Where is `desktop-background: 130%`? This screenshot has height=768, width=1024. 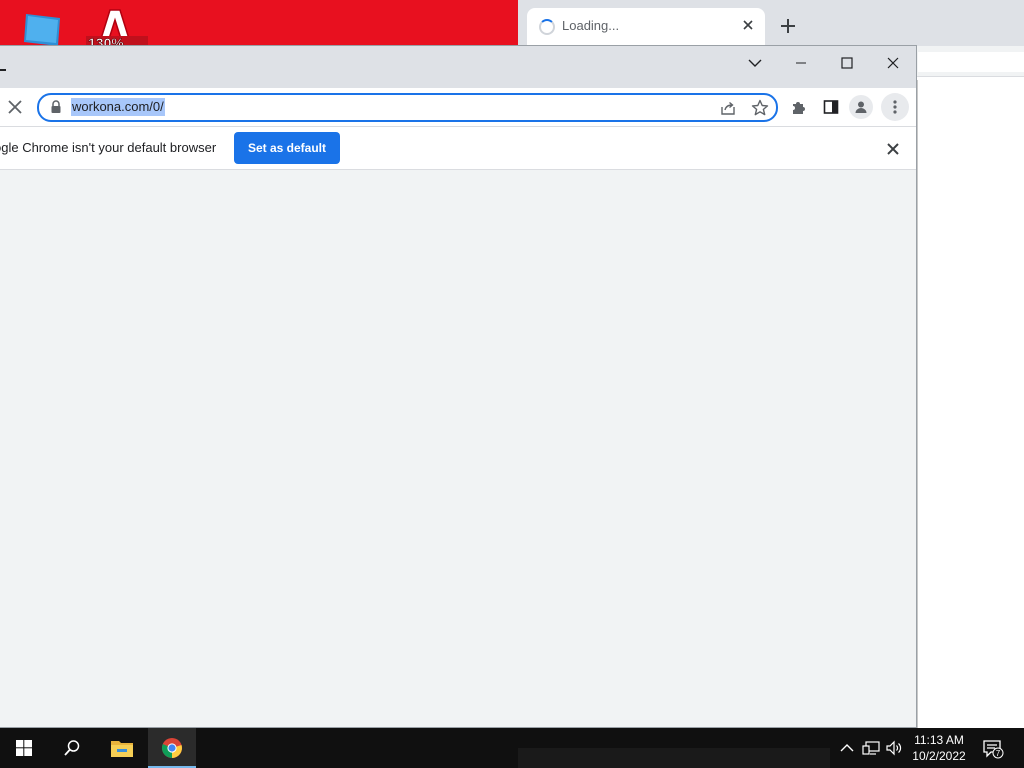
desktop-background: 130% is located at coordinates (259, 23).